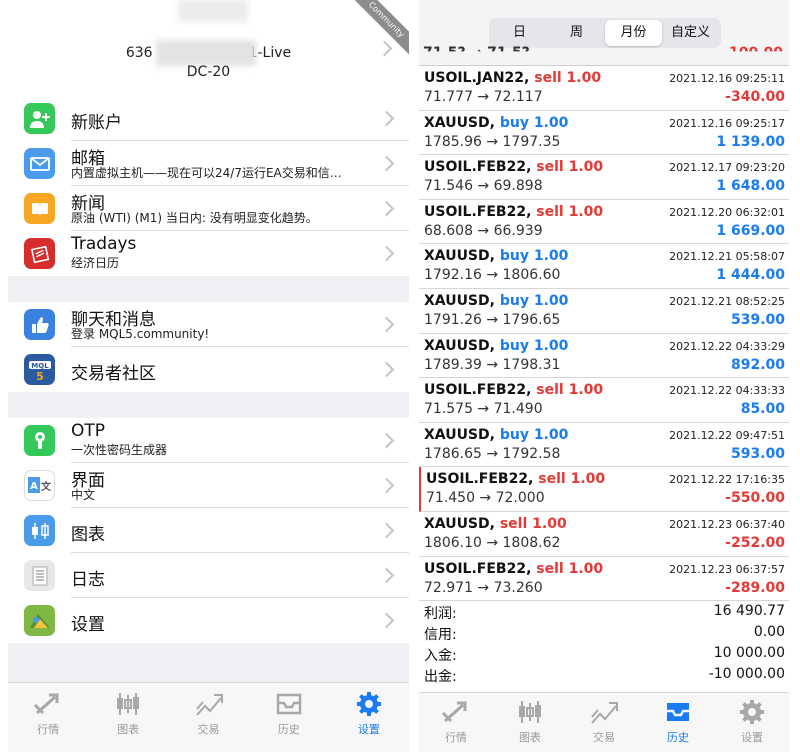 Image resolution: width=800 pixels, height=752 pixels. Describe the element at coordinates (208, 118) in the screenshot. I see `menu-item-new-account: 新账户` at that location.